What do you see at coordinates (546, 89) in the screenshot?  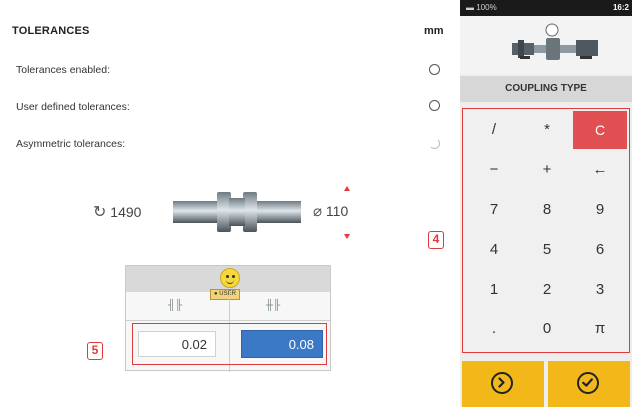 I see `coupling-type-title: COUPLING TYPE` at bounding box center [546, 89].